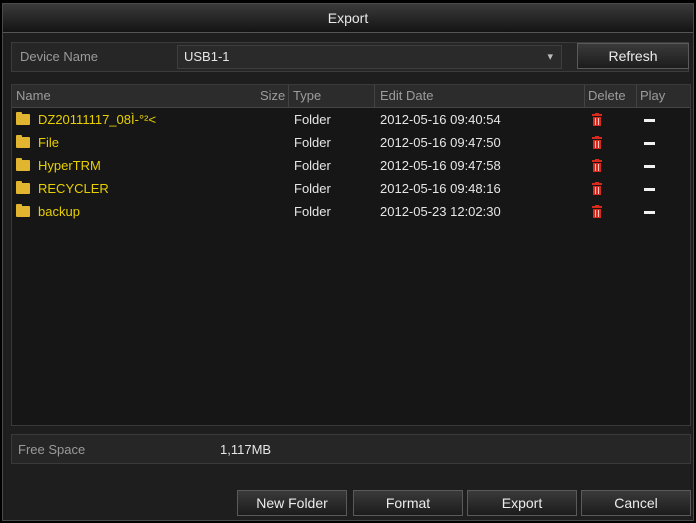 The width and height of the screenshot is (696, 523). Describe the element at coordinates (440, 188) in the screenshot. I see `file-edit-date: 2012-05-16 09:48:16` at that location.